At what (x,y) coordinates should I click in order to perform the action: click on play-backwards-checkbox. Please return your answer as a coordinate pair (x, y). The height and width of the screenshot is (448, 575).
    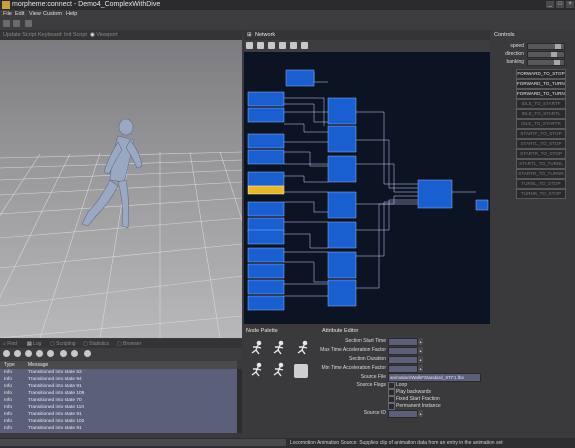
    Looking at the image, I should click on (391, 392).